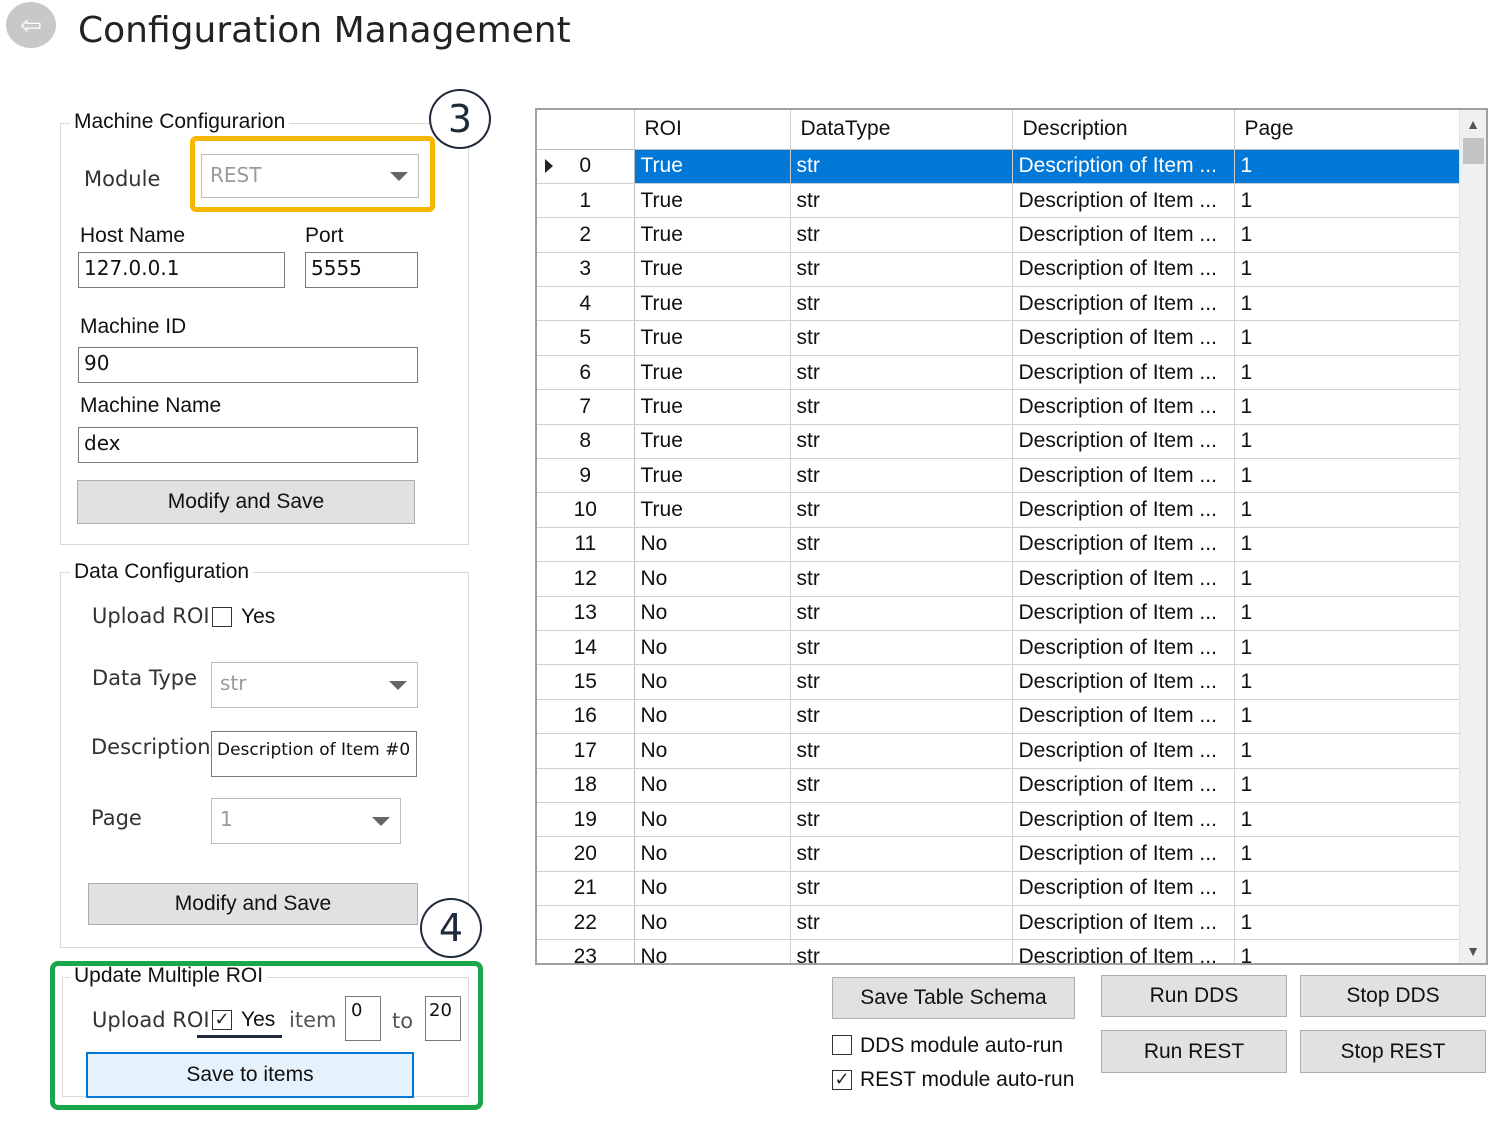  What do you see at coordinates (586, 785) in the screenshot?
I see `row-header: 18` at bounding box center [586, 785].